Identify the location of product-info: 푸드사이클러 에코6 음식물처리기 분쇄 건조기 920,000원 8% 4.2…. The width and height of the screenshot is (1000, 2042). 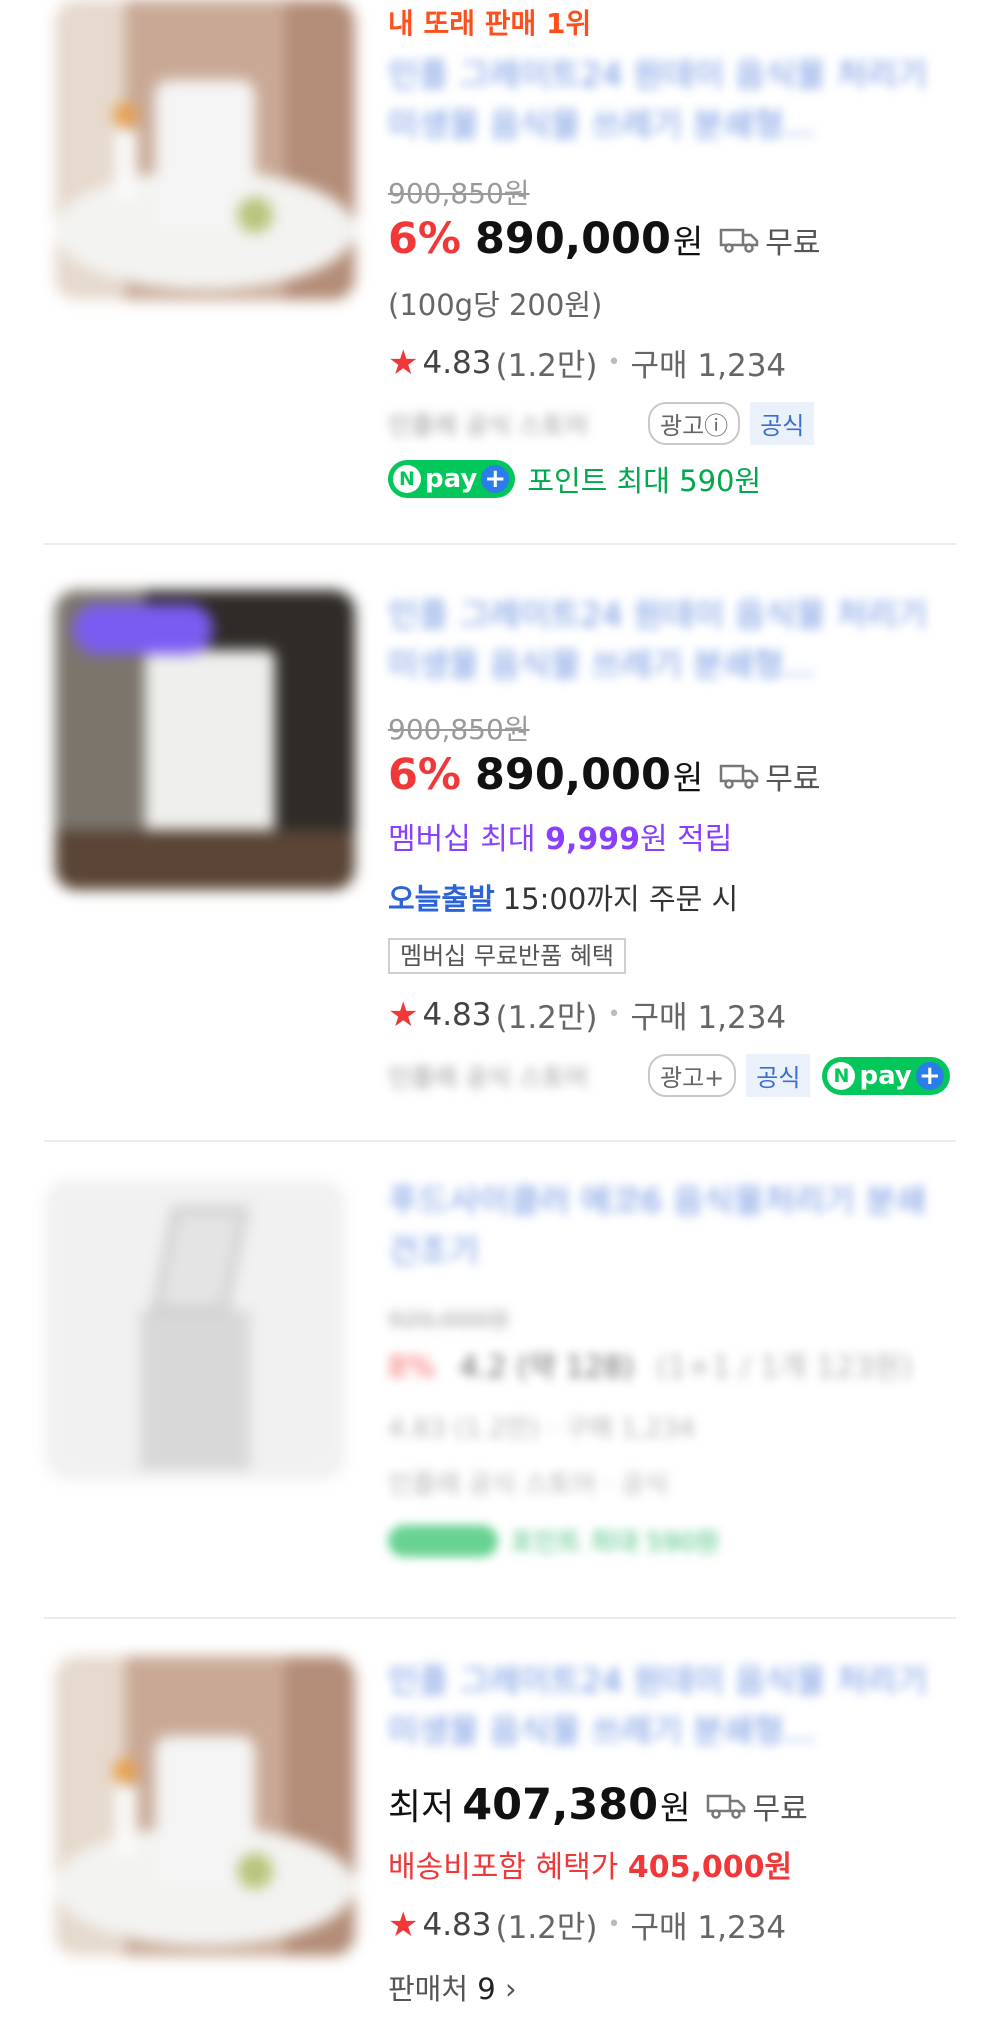
(679, 1379).